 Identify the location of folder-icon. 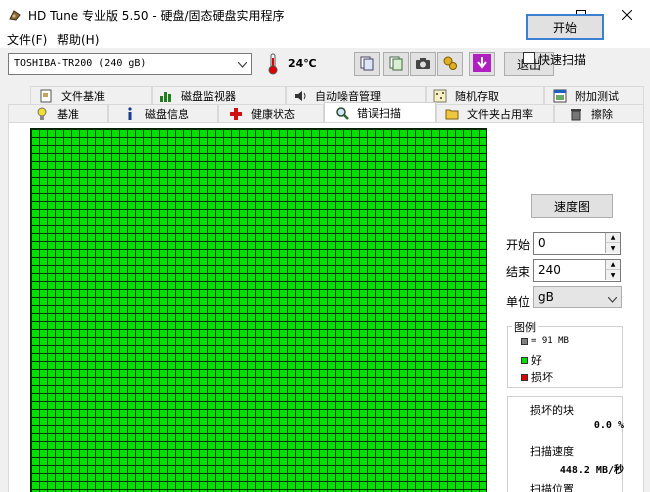
(452, 114).